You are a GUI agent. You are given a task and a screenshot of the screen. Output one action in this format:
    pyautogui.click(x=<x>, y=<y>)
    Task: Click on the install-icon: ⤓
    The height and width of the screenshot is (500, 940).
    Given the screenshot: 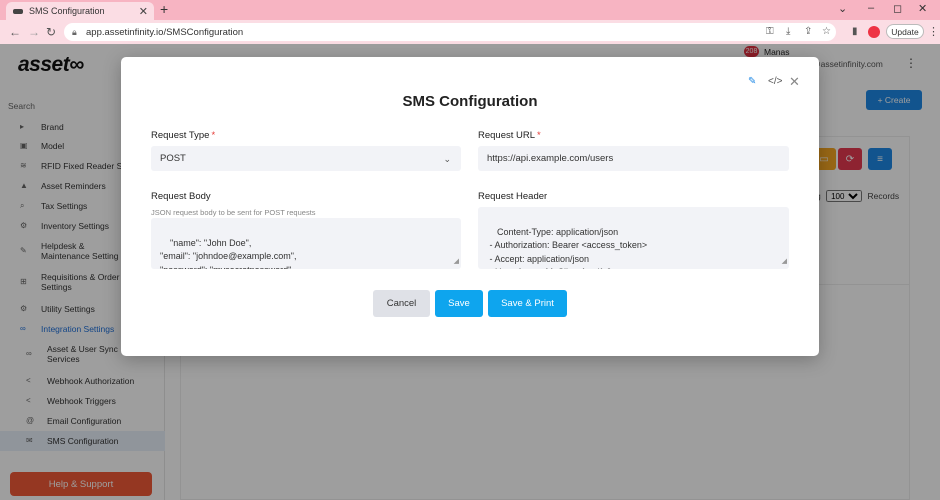 What is the action you would take?
    pyautogui.click(x=788, y=31)
    